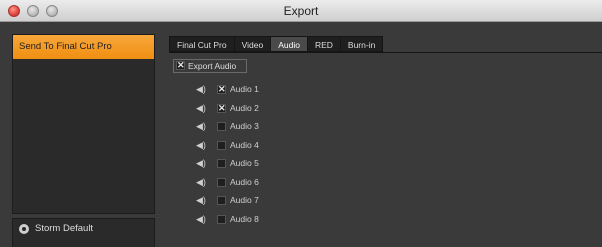 The height and width of the screenshot is (247, 602). What do you see at coordinates (301, 163) in the screenshot?
I see `audio-track-row: ◀) Audio 5` at bounding box center [301, 163].